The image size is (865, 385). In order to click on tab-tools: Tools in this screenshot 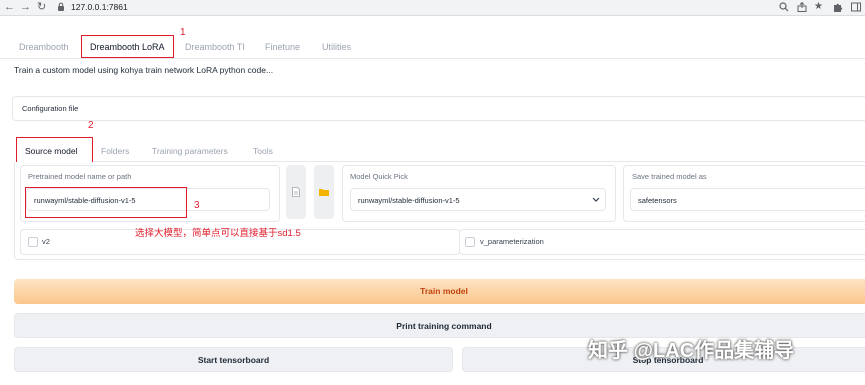, I will do `click(263, 151)`.